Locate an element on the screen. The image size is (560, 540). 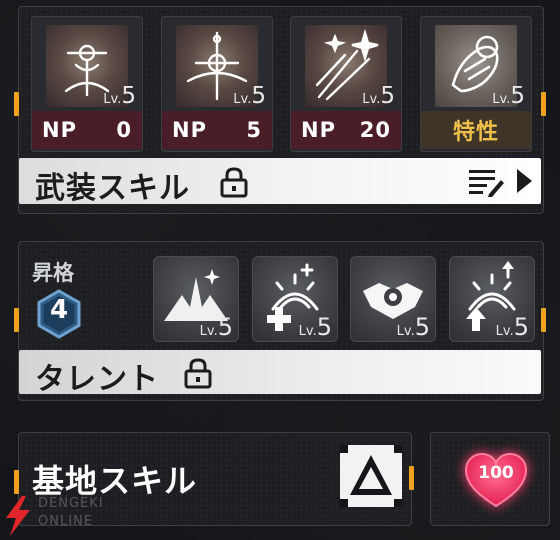
base-panel-left-tab is located at coordinates (16, 482).